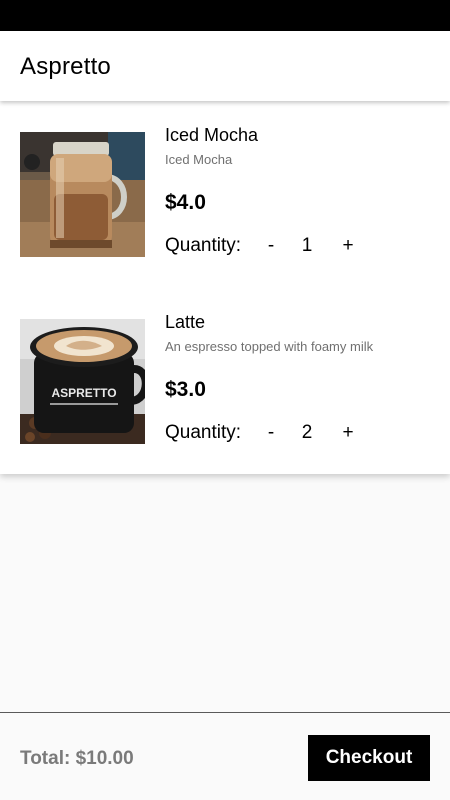 Image resolution: width=450 pixels, height=800 pixels. I want to click on latte-image: ASPRETTO, so click(82, 381).